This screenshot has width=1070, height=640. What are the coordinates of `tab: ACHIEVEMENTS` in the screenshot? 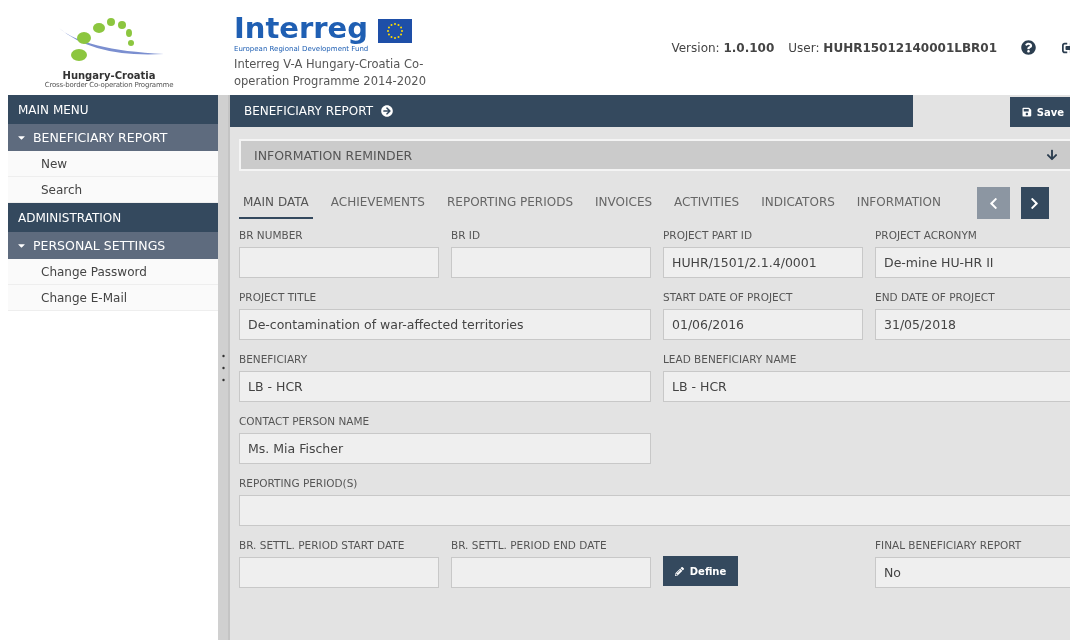 It's located at (377, 203).